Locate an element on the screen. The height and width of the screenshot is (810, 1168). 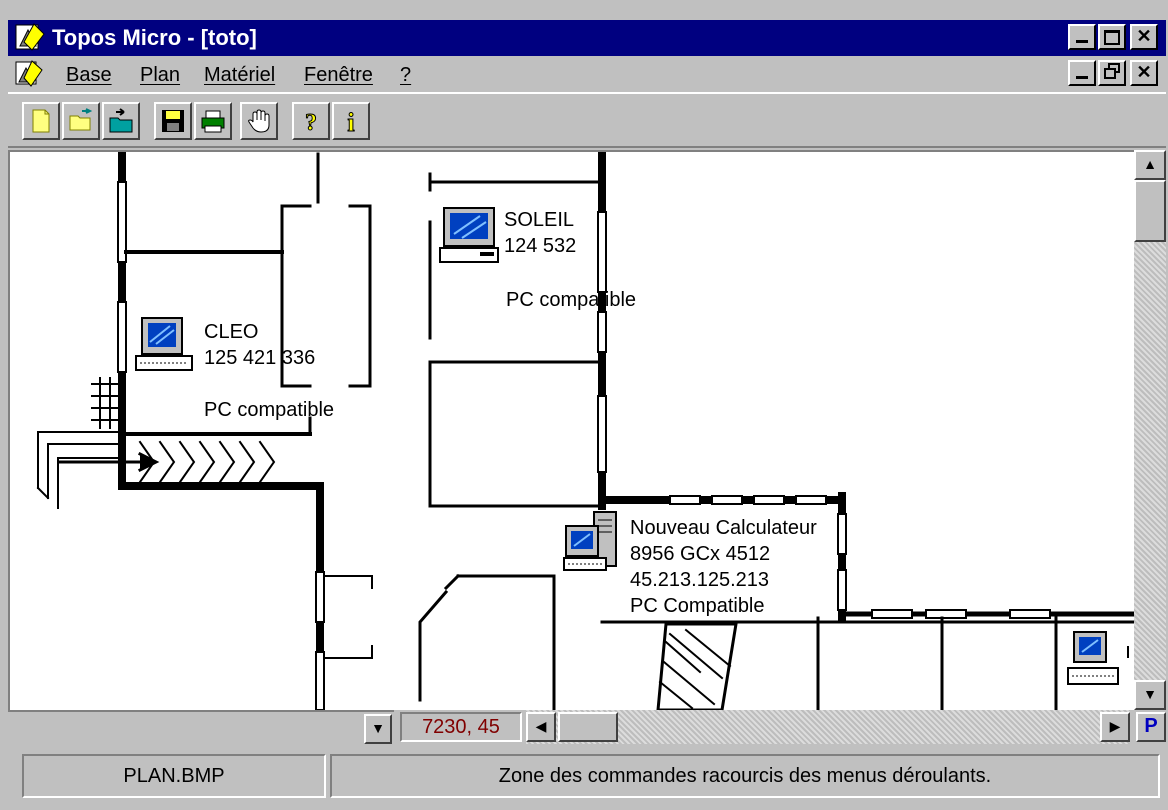
arrow-down-icon: ▼ is located at coordinates (1150, 694).